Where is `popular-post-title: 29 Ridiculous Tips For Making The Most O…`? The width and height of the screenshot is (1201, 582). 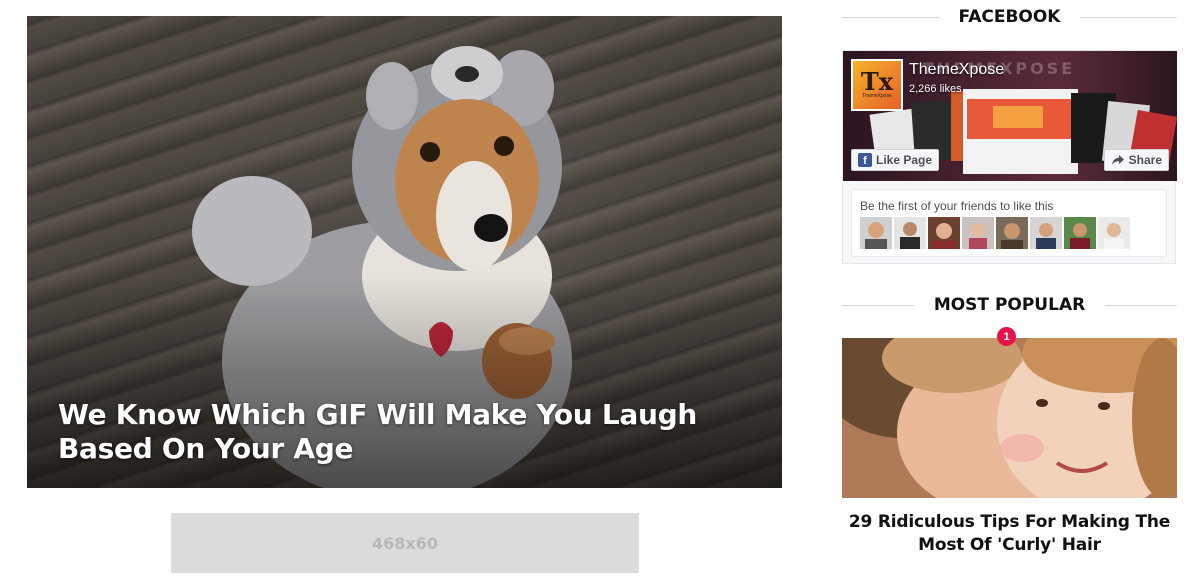 popular-post-title: 29 Ridiculous Tips For Making The Most O… is located at coordinates (1009, 534).